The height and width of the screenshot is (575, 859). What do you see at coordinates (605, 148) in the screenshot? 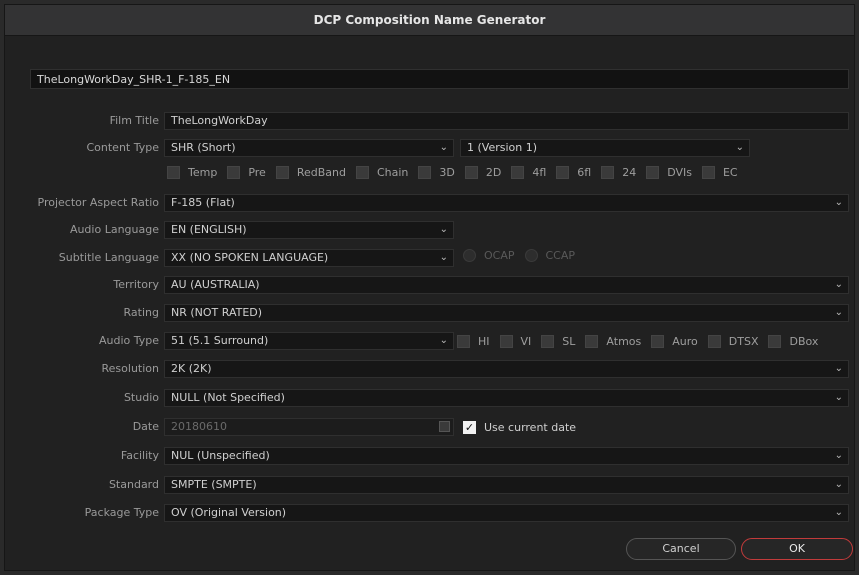
I see `content-version-select: 1 (Version 1) ⌄` at bounding box center [605, 148].